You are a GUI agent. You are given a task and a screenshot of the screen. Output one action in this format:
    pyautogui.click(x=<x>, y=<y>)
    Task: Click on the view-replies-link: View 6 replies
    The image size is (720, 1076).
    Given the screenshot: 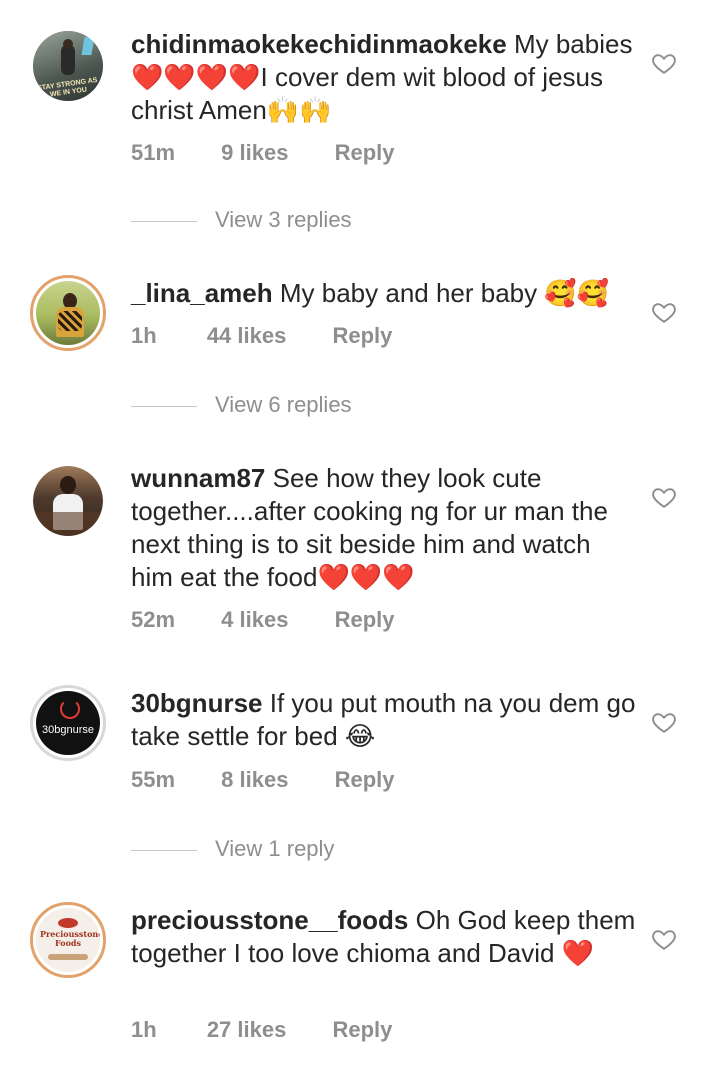 What is the action you would take?
    pyautogui.click(x=241, y=405)
    